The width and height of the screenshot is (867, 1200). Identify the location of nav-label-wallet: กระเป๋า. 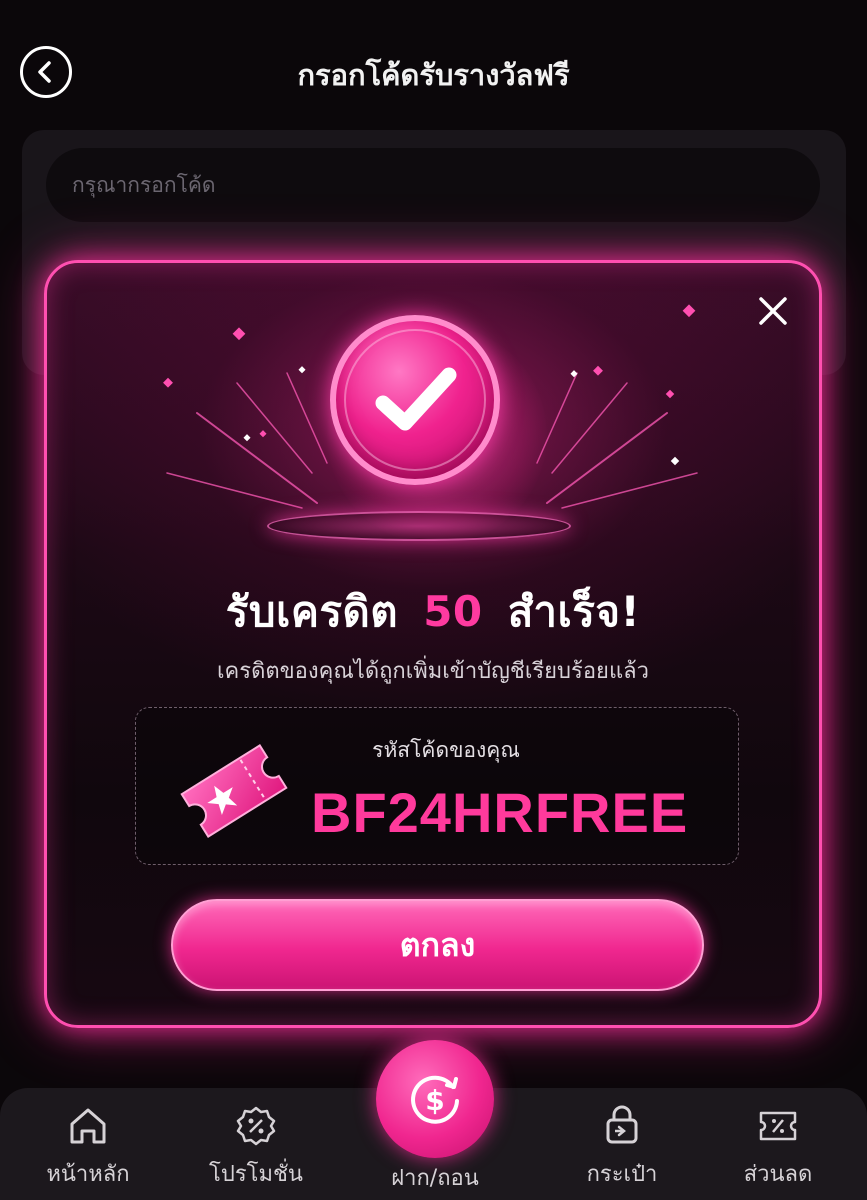
(622, 1174).